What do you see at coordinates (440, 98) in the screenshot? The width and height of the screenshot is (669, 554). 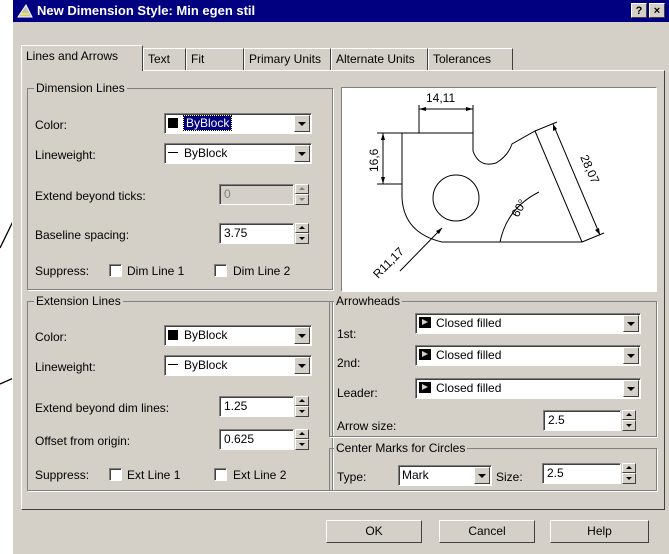 I see `preview-dim-top: 14,11` at bounding box center [440, 98].